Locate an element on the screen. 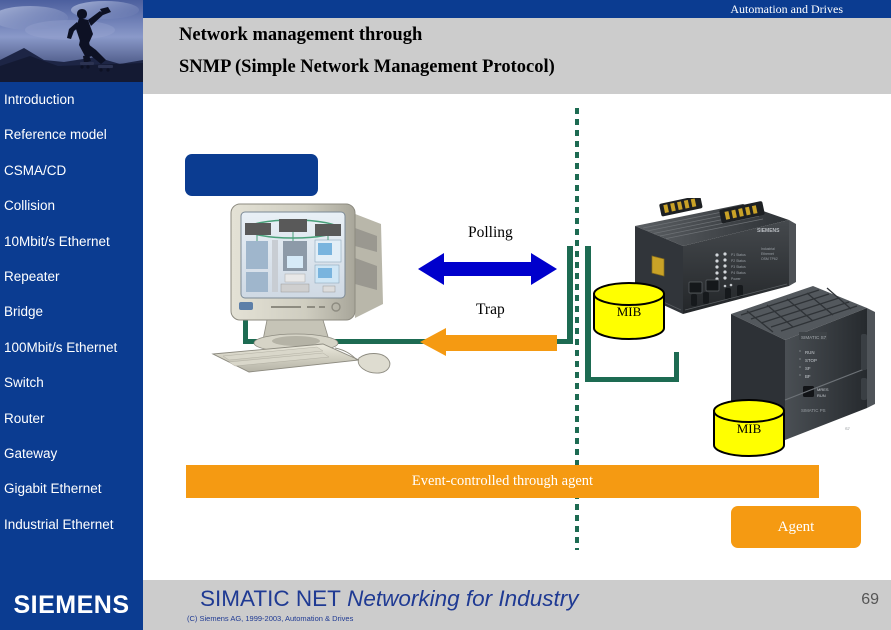 The width and height of the screenshot is (891, 630). agent-box: Agent is located at coordinates (796, 527).